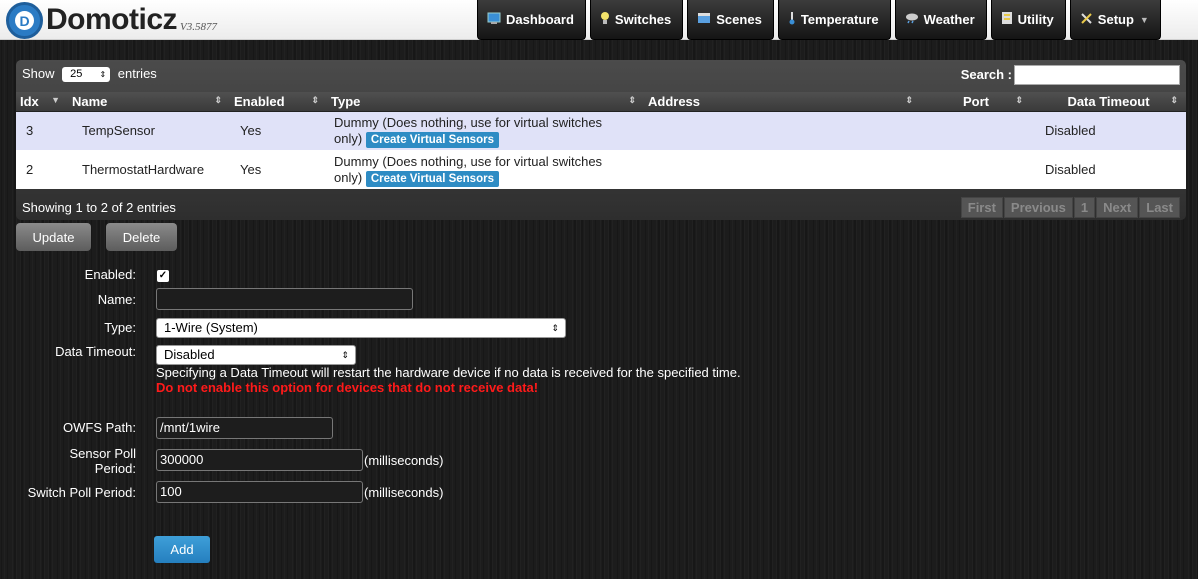 The height and width of the screenshot is (579, 1198). I want to click on lightbulb-icon, so click(605, 19).